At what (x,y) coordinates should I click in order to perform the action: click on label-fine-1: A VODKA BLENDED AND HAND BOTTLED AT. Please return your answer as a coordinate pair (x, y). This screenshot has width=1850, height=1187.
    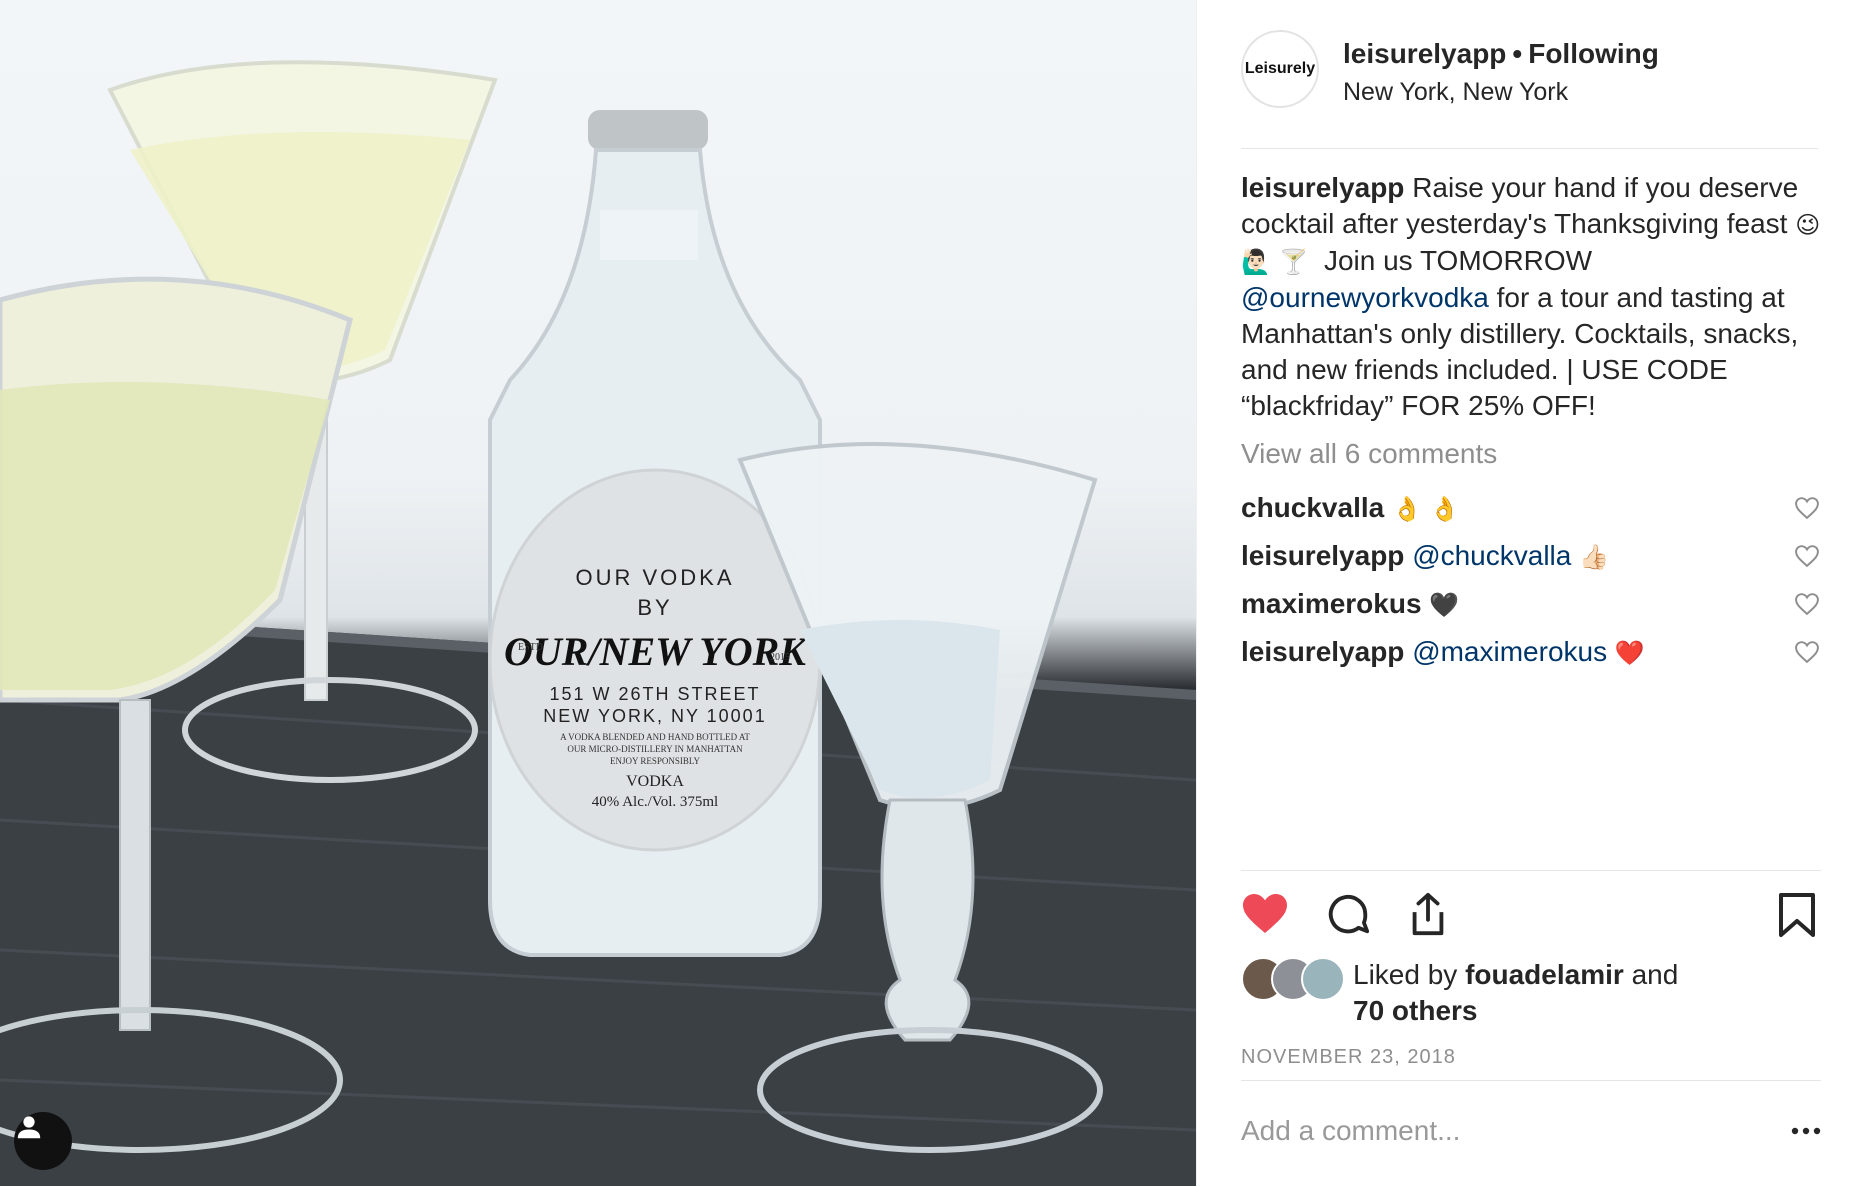
    Looking at the image, I should click on (655, 737).